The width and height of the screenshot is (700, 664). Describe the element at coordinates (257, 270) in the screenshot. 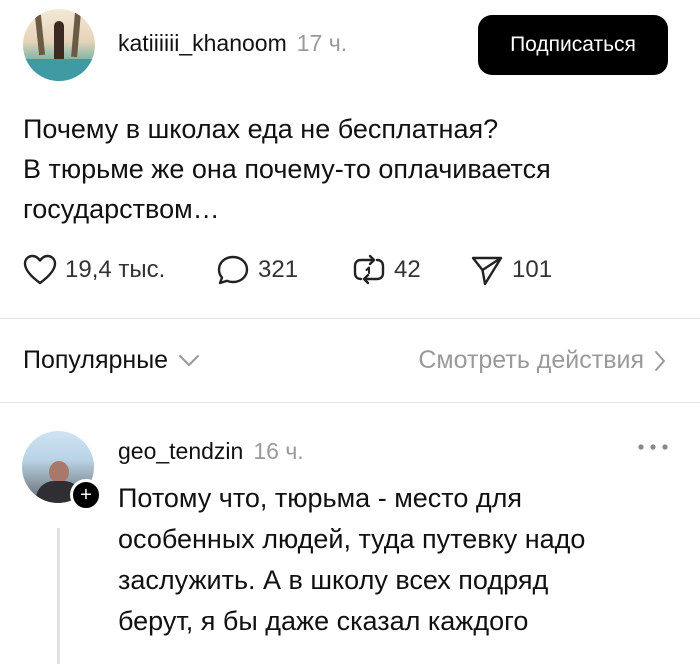

I see `comment-button: 321` at that location.